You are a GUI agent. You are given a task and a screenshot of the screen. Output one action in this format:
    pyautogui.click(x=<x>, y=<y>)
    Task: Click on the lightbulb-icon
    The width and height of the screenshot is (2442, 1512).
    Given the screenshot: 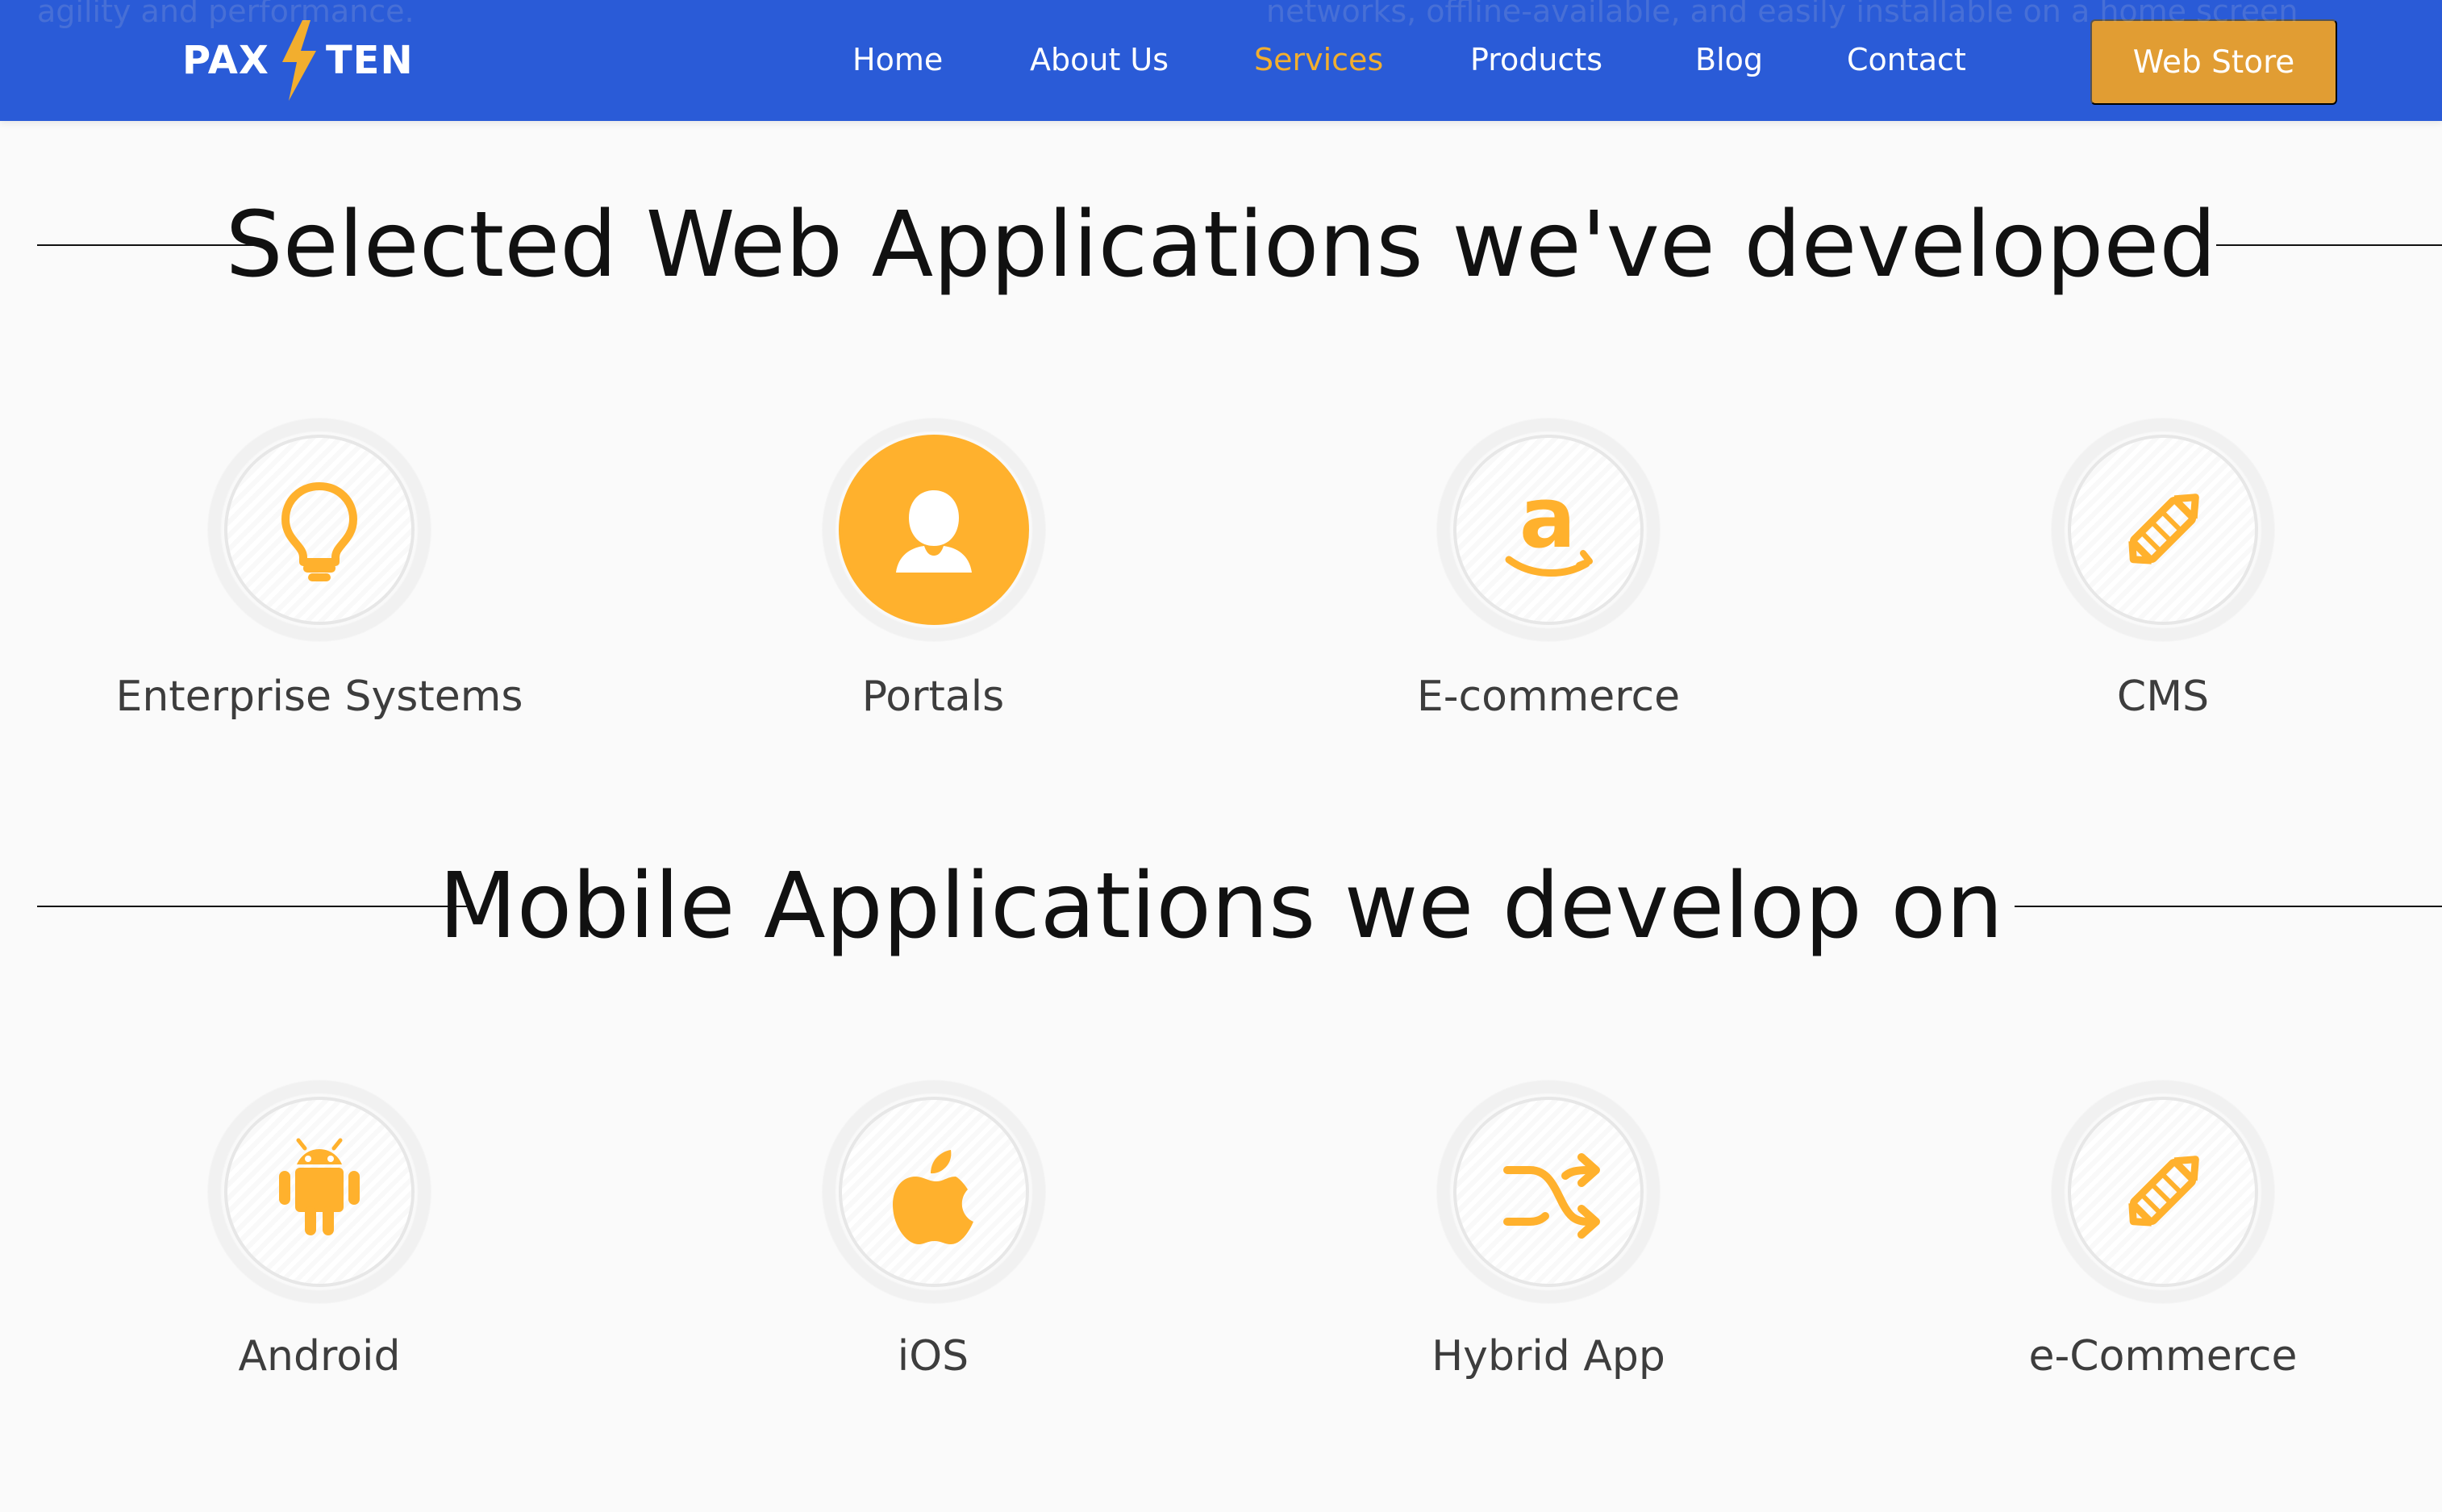 What is the action you would take?
    pyautogui.click(x=319, y=531)
    